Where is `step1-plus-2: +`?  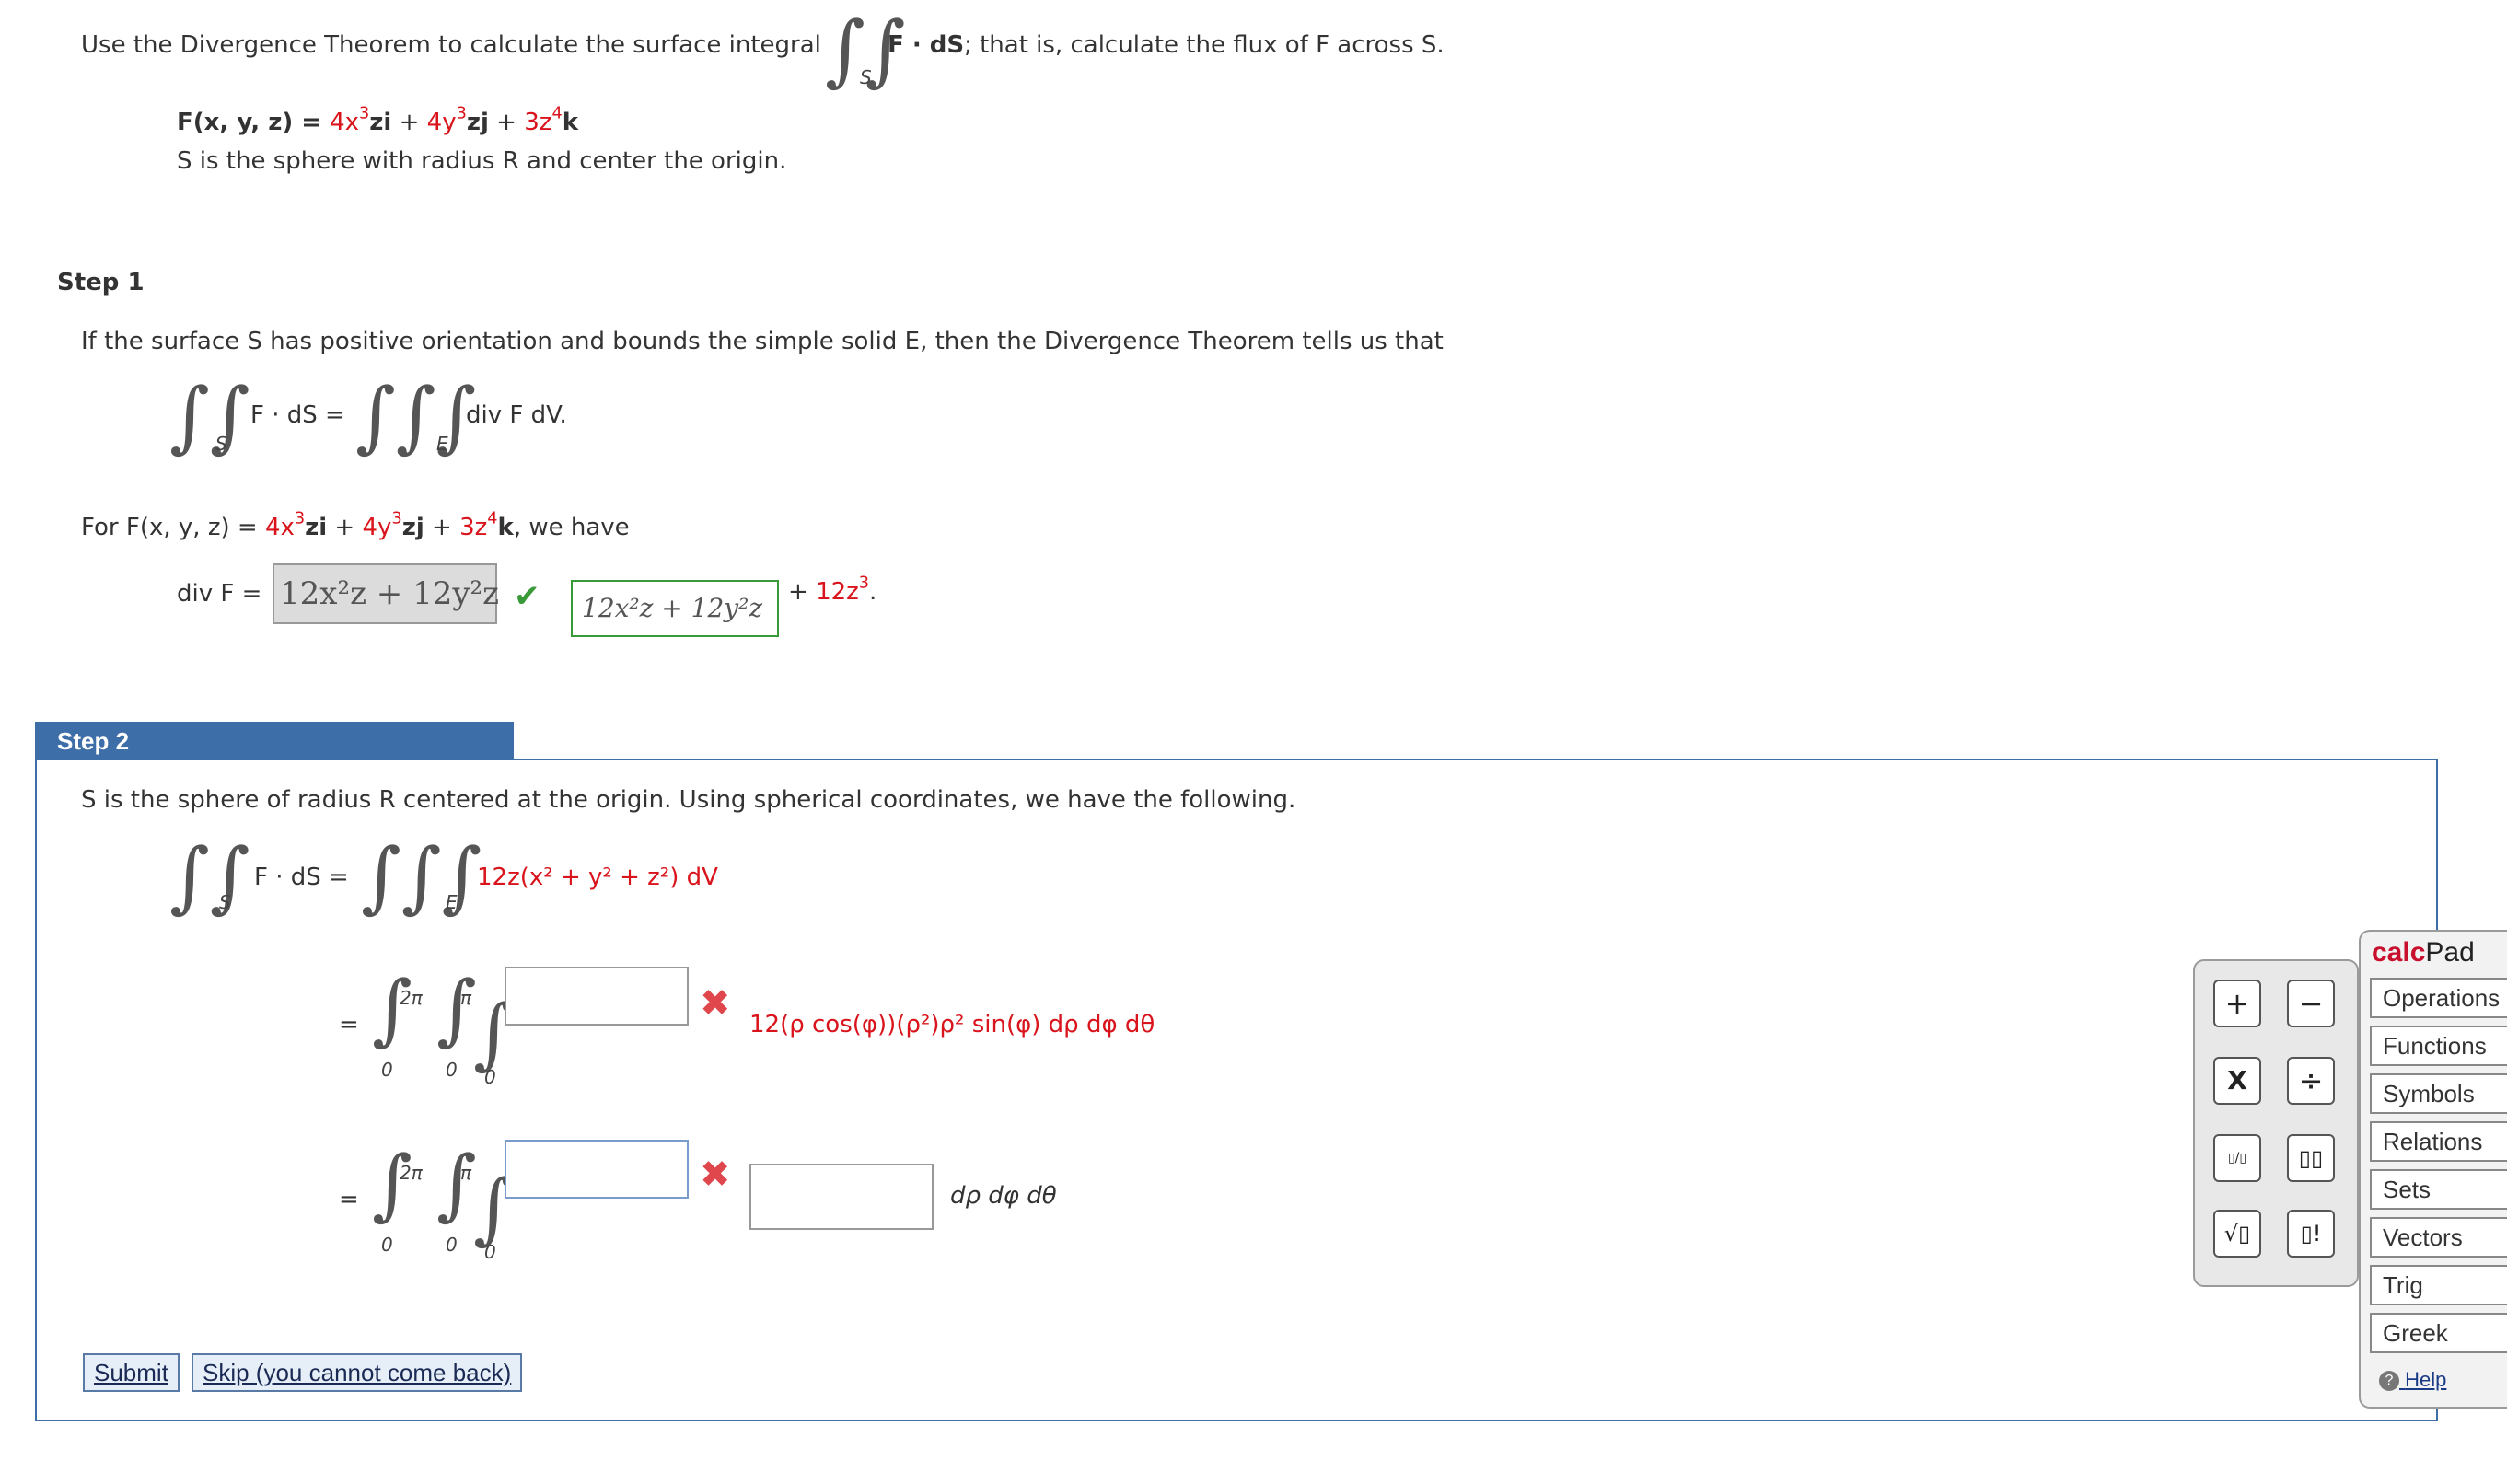
step1-plus-2: + is located at coordinates (442, 527).